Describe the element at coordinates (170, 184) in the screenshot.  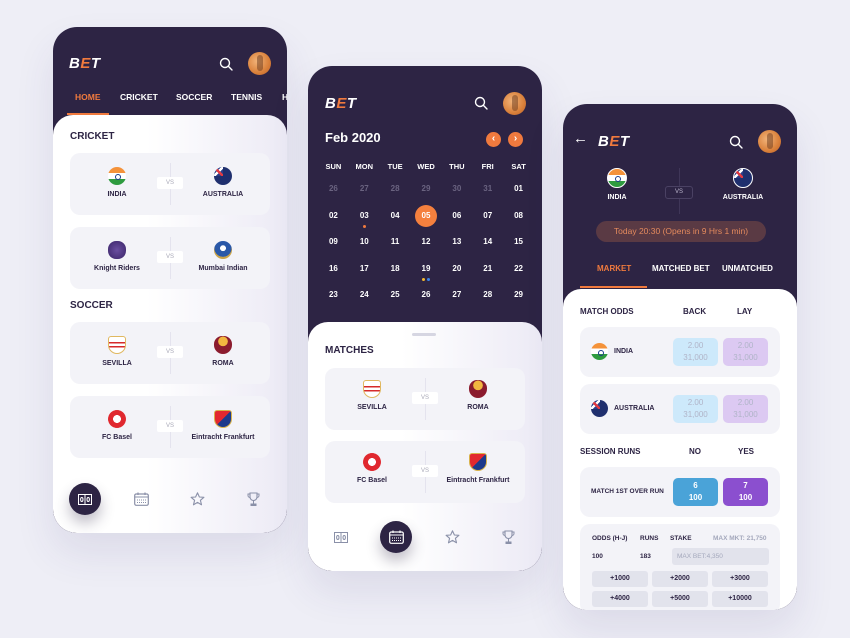
I see `match-card: INDIA VS AUSTRALIA` at that location.